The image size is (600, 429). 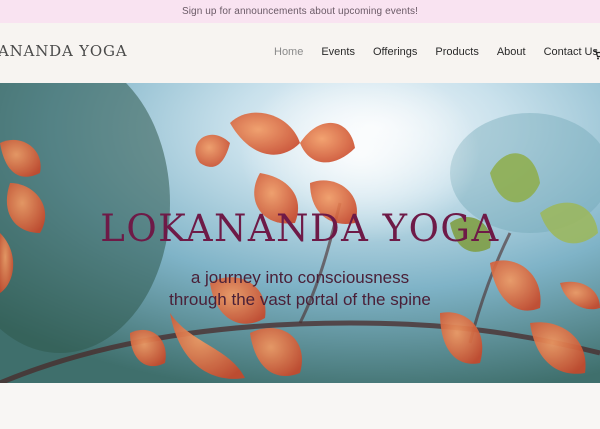 I want to click on page-content-area, so click(x=300, y=406).